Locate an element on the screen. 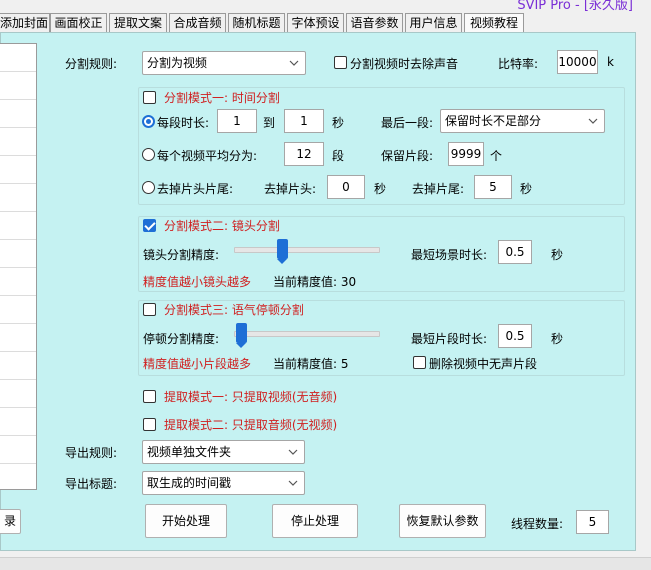 Image resolution: width=651 pixels, height=570 pixels. tab-compose-audio: 合成音频 is located at coordinates (197, 23).